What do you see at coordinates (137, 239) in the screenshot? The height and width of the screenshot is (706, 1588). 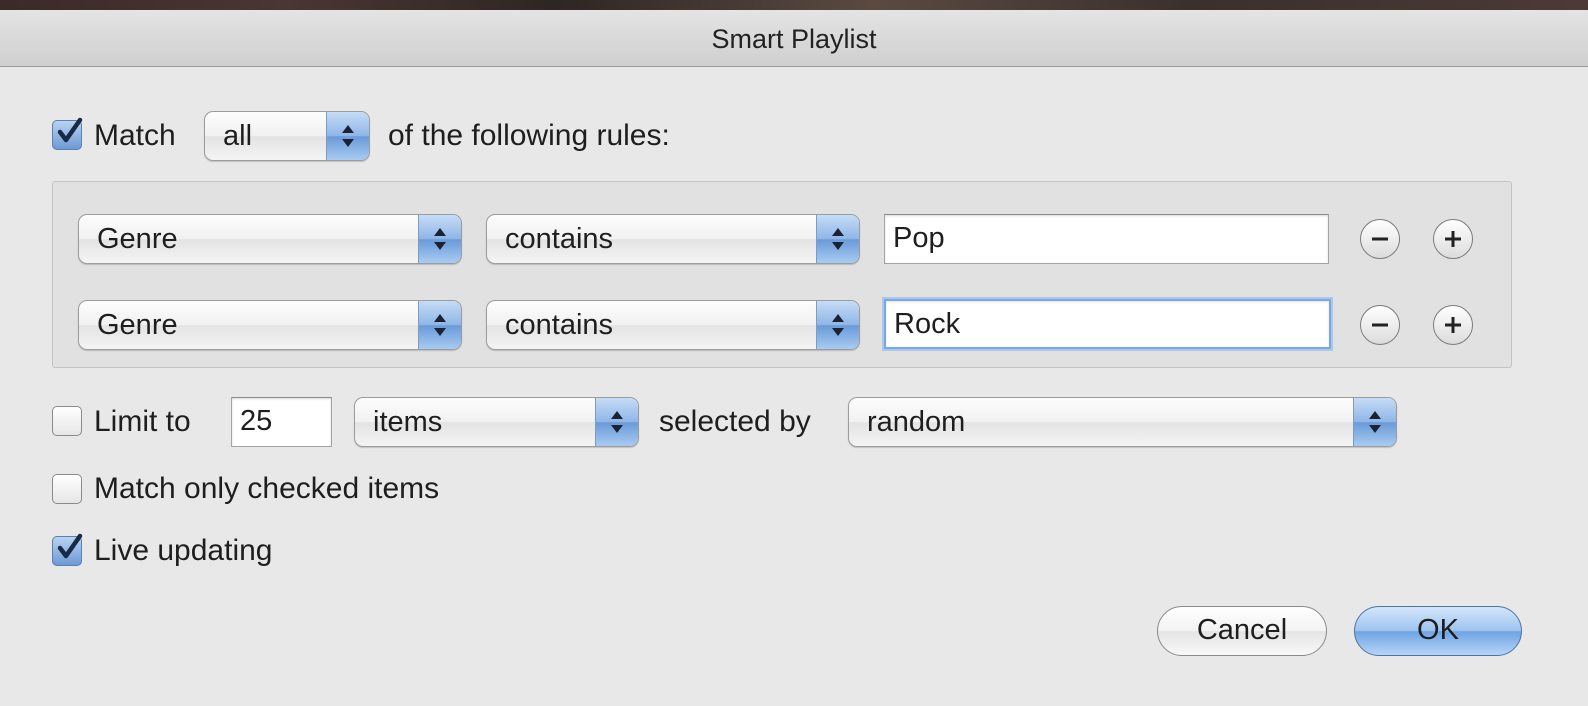 I see `rule-1-field-value: Genre` at bounding box center [137, 239].